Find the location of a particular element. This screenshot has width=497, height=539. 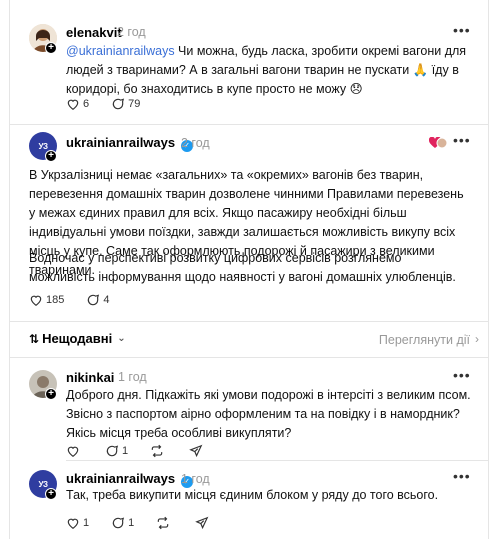

like-count: 1 is located at coordinates (86, 523).